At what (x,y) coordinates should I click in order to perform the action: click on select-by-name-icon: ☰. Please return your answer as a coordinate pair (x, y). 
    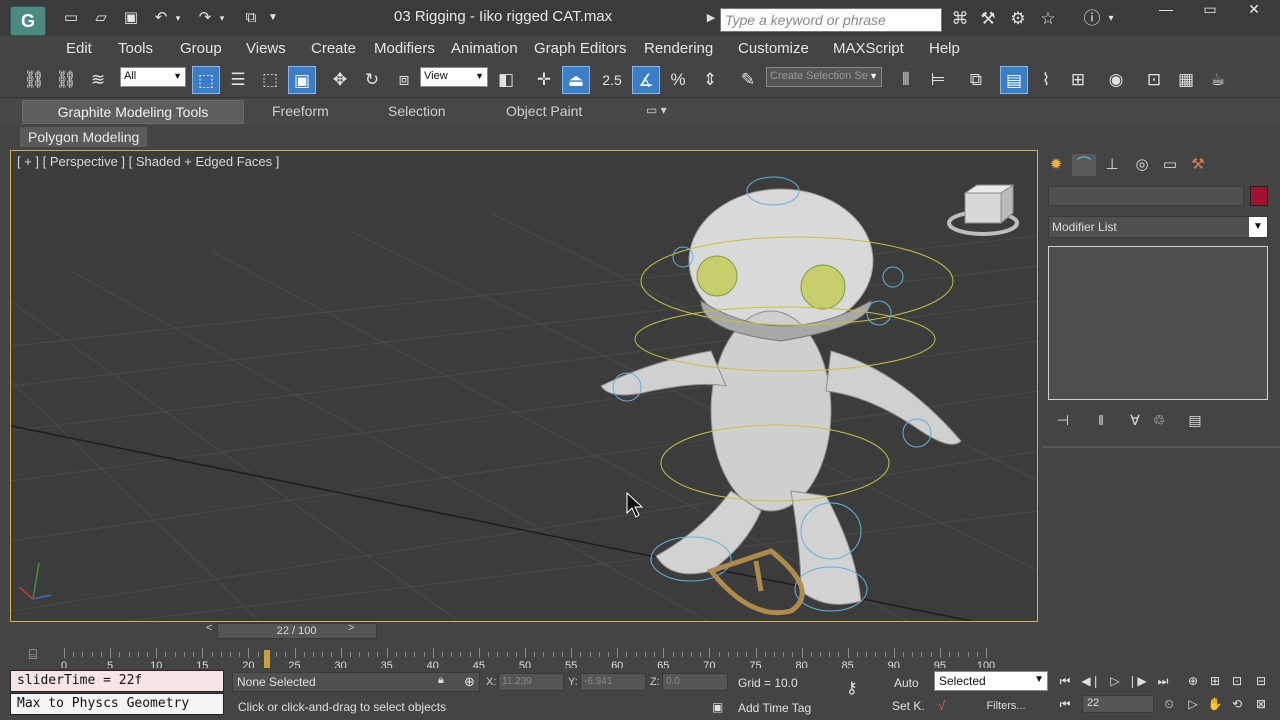
    Looking at the image, I should click on (238, 80).